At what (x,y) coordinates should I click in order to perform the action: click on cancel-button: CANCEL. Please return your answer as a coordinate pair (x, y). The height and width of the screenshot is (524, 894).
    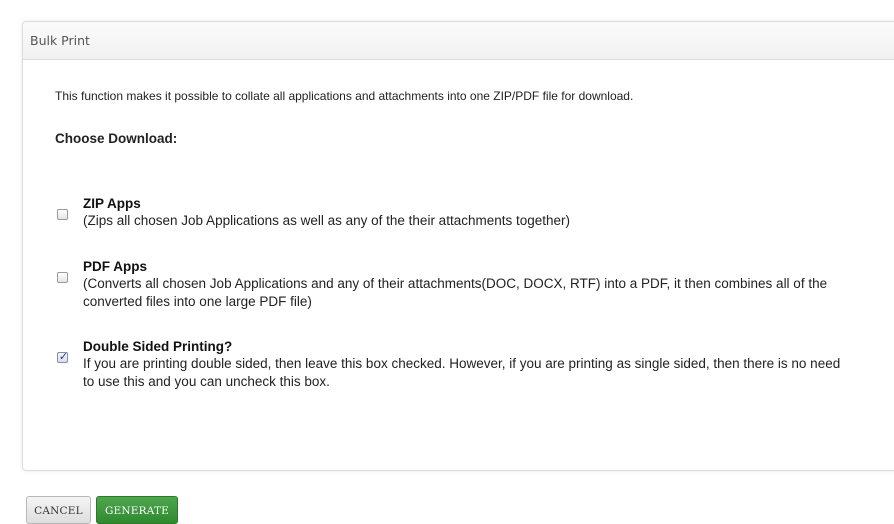
    Looking at the image, I should click on (58, 510).